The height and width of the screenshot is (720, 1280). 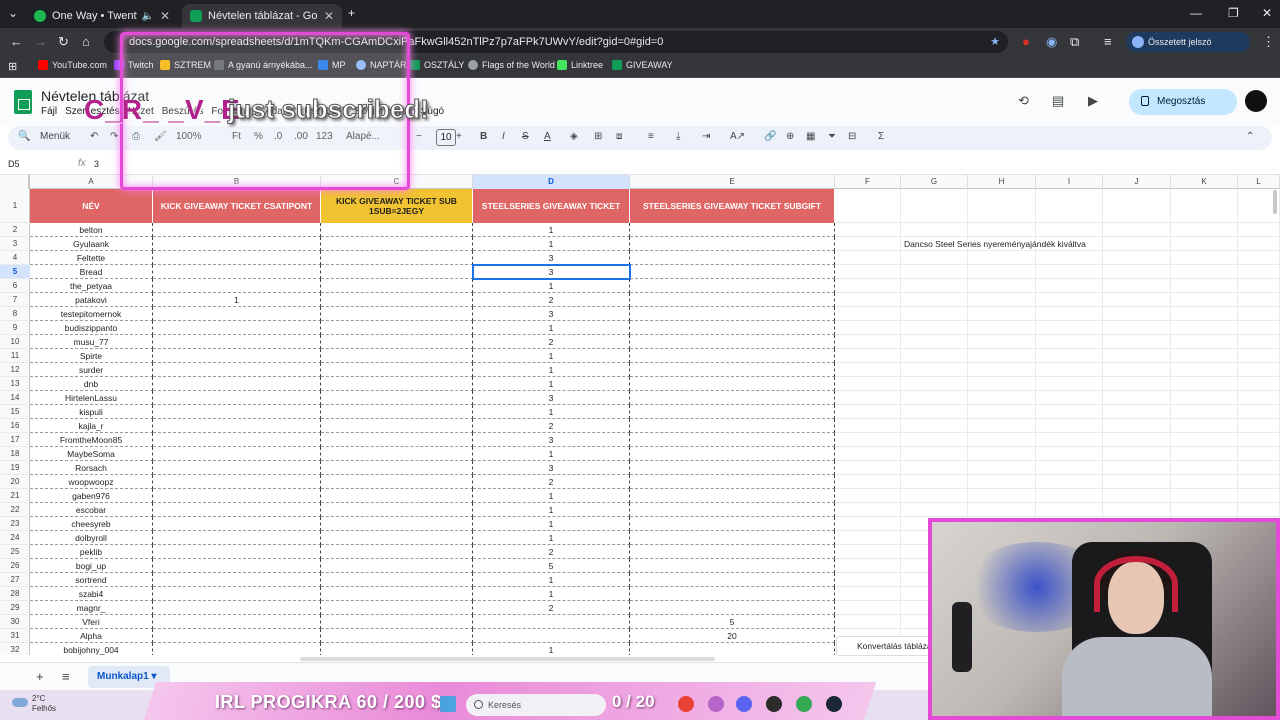 What do you see at coordinates (547, 136) in the screenshot?
I see `text-color-icon: A` at bounding box center [547, 136].